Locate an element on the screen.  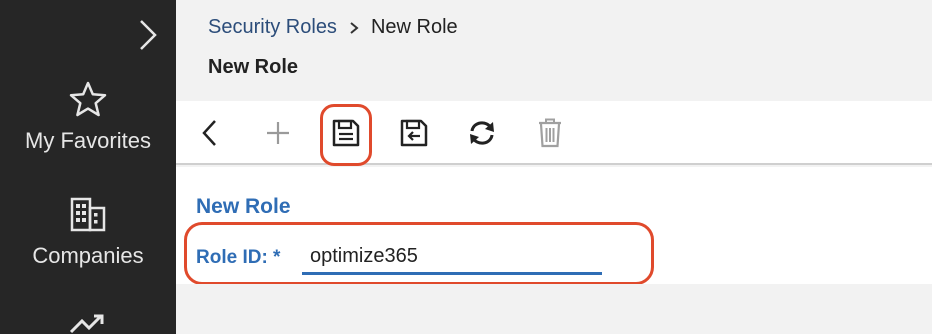
save-and-close-button is located at coordinates (414, 133).